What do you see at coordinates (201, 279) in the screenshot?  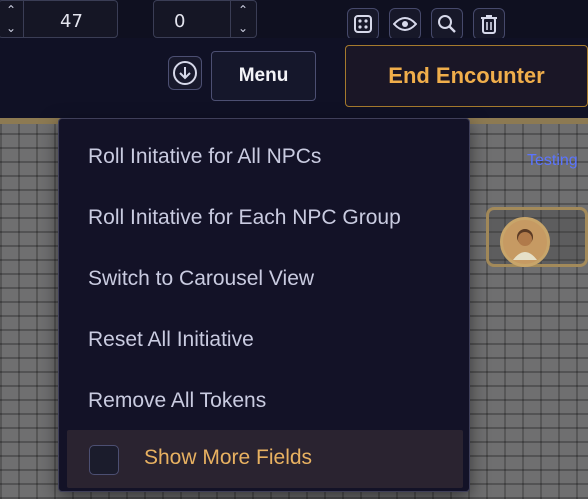 I see `menu-item-switch-carousel: Switch to Carousel View` at bounding box center [201, 279].